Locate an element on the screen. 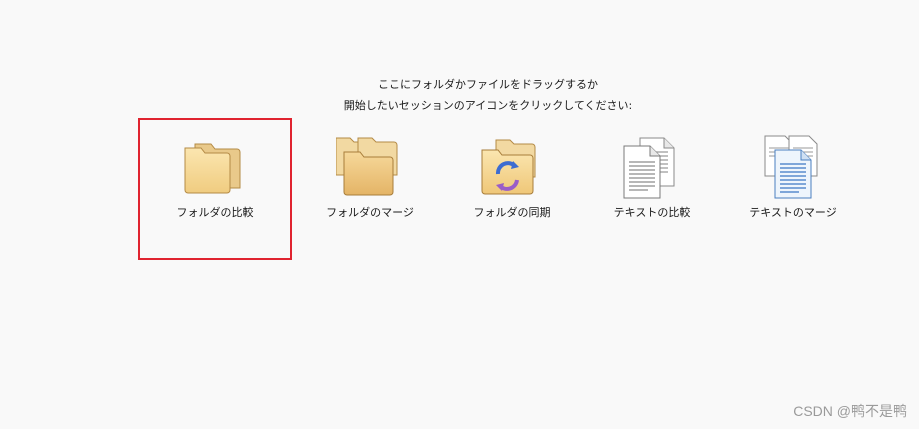 Image resolution: width=919 pixels, height=429 pixels. text-merge-icon is located at coordinates (791, 167).